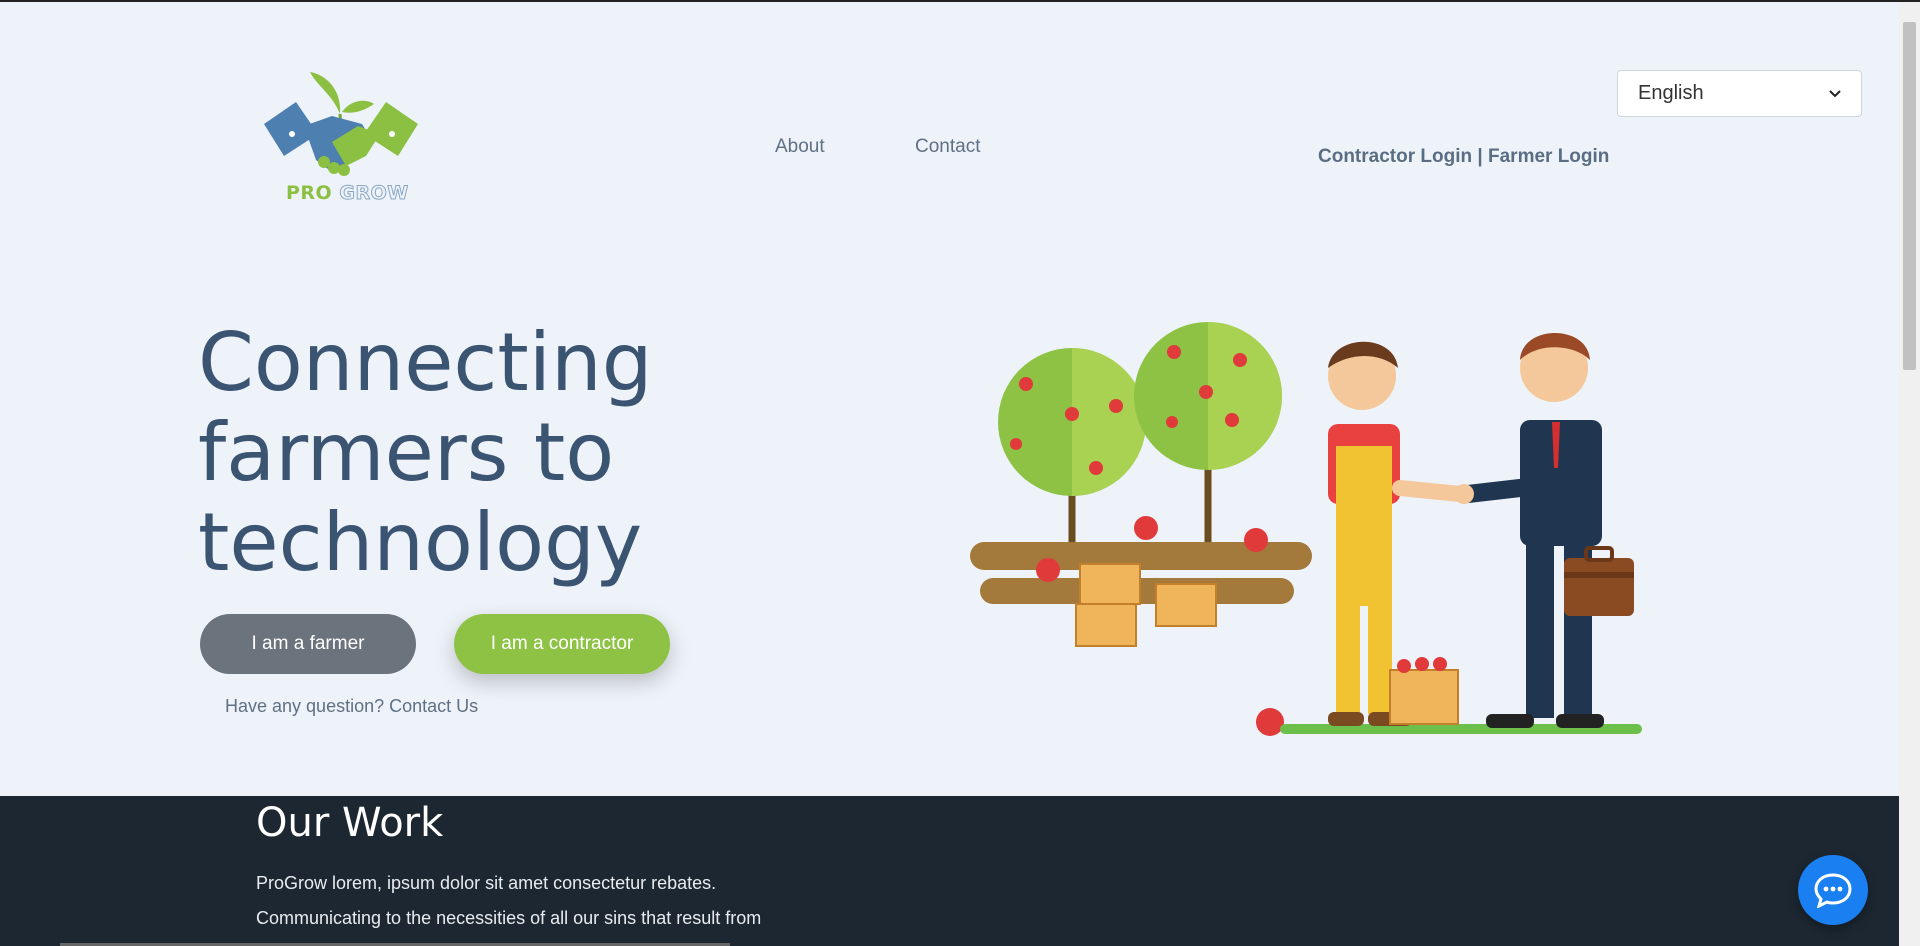 Image resolution: width=1920 pixels, height=946 pixels. I want to click on contractor-login-link: Contractor Login, so click(1395, 156).